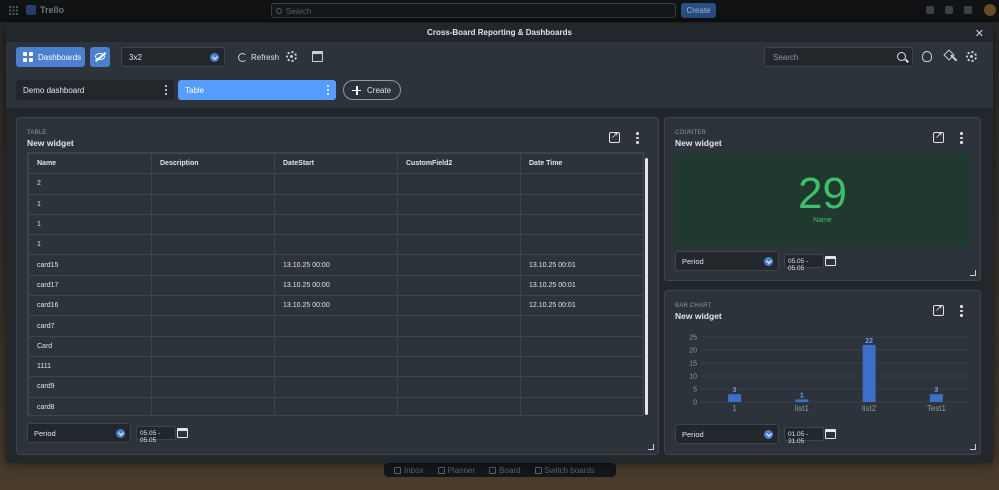  What do you see at coordinates (646, 286) in the screenshot?
I see `table-scrollbar` at bounding box center [646, 286].